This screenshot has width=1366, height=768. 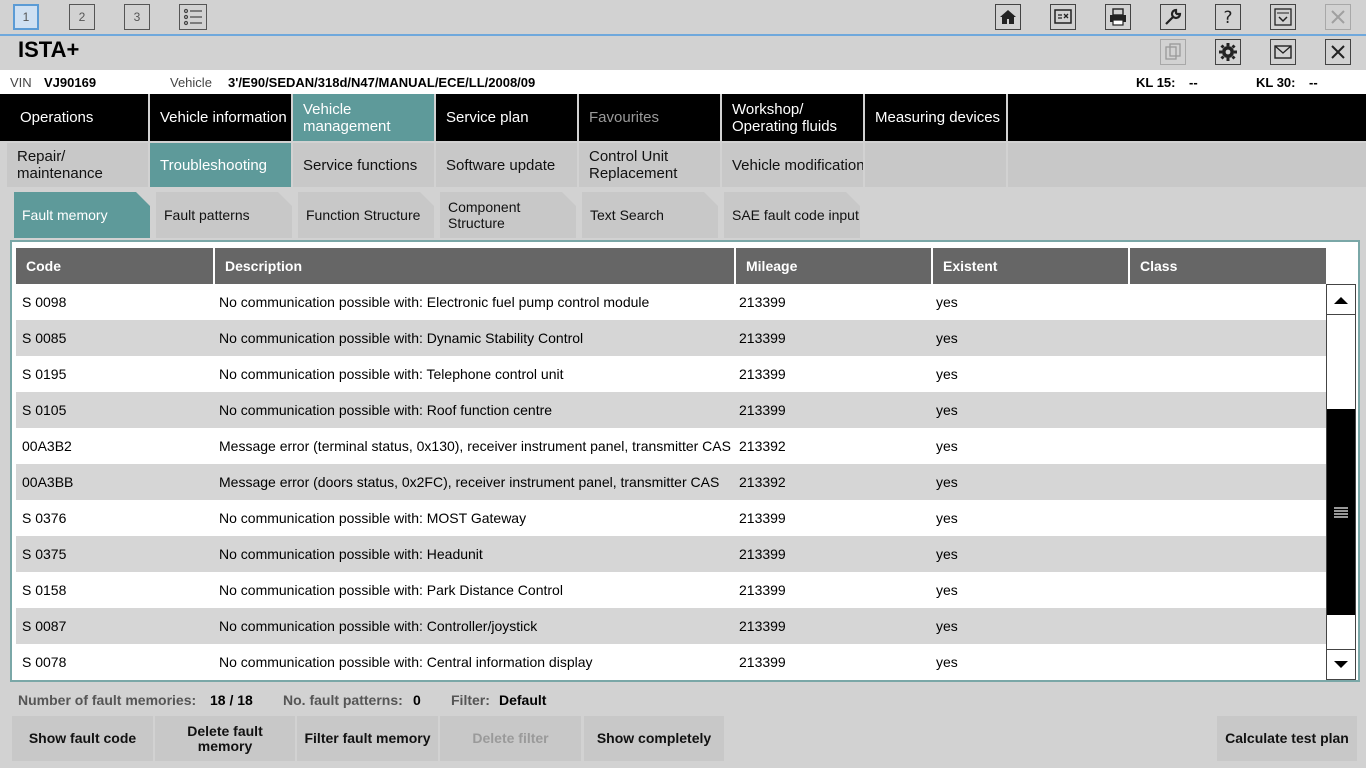 What do you see at coordinates (193, 17) in the screenshot?
I see `list-icon` at bounding box center [193, 17].